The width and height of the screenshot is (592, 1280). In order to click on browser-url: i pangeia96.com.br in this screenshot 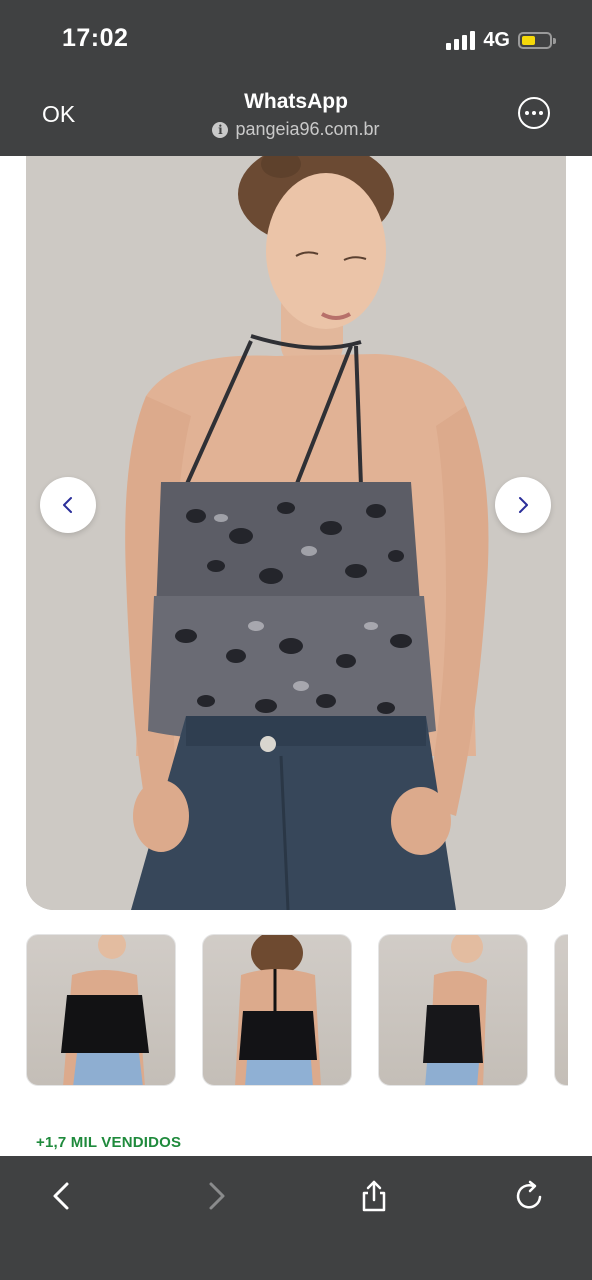, I will do `click(296, 129)`.